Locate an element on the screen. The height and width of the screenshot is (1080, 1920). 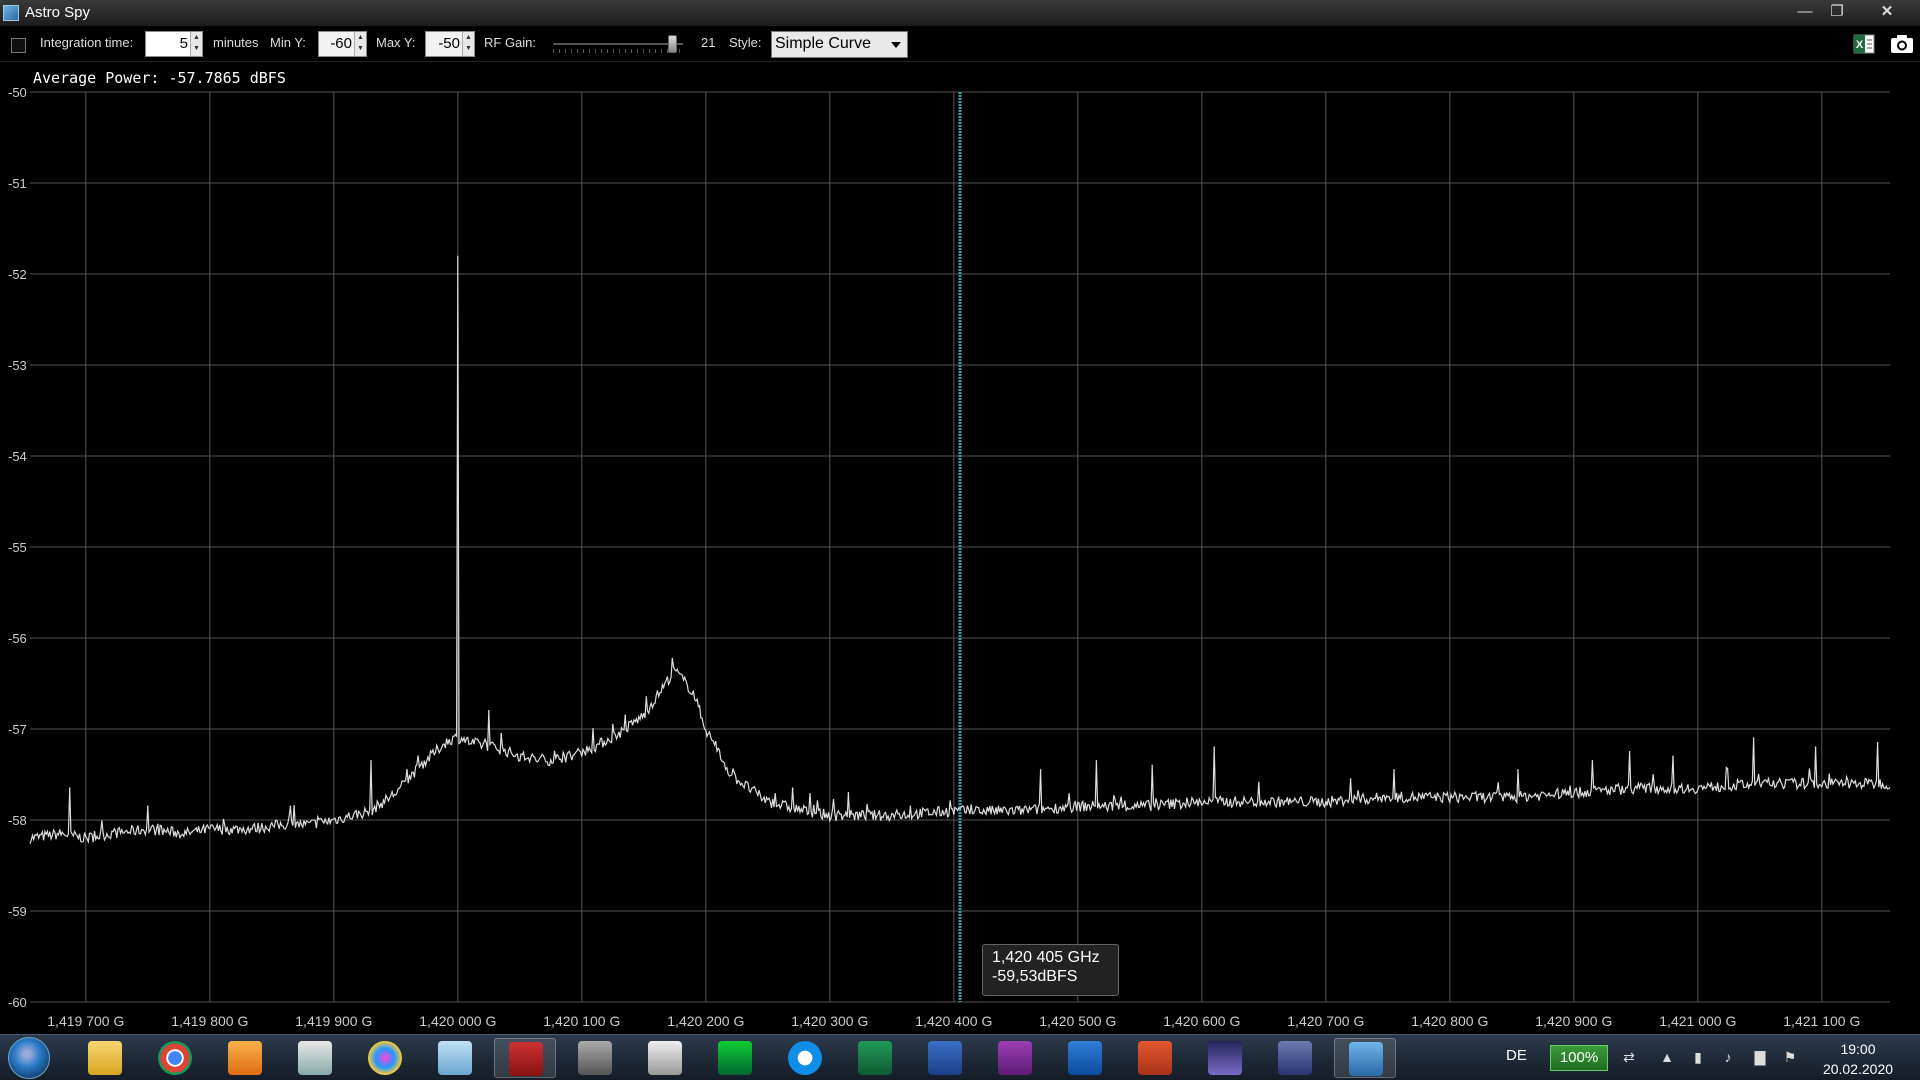
taskbar-stellarium-button is located at coordinates (1225, 1058).